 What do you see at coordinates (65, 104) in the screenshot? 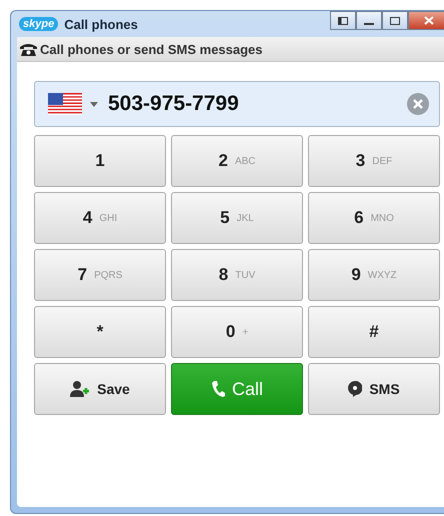
I see `flag-icon` at bounding box center [65, 104].